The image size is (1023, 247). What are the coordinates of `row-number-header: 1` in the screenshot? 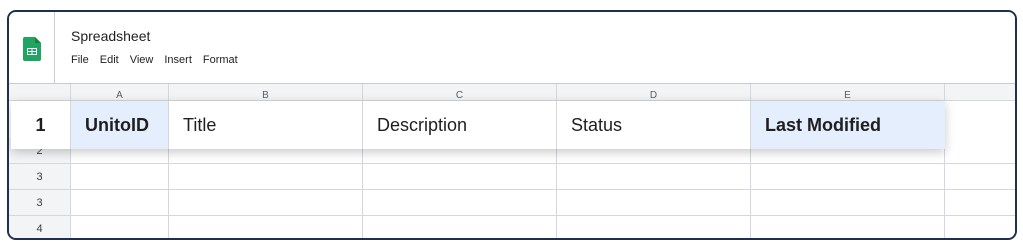 It's located at (41, 125).